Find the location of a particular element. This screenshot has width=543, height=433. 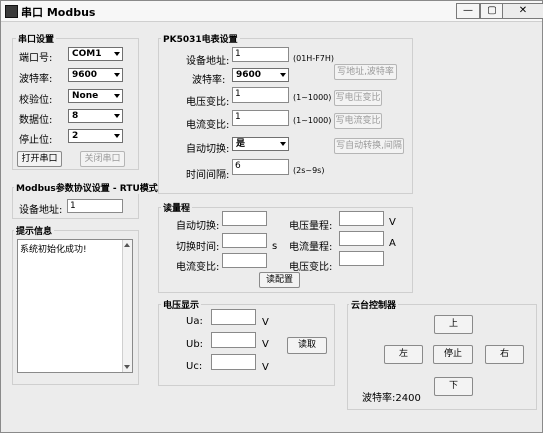

read-range-title: 读量程 is located at coordinates (177, 207).